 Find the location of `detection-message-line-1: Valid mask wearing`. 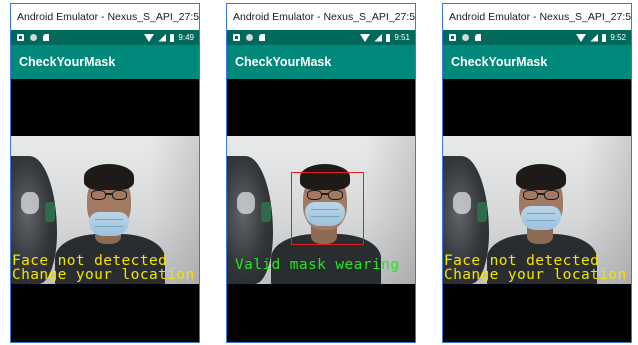

detection-message-line-1: Valid mask wearing is located at coordinates (317, 265).